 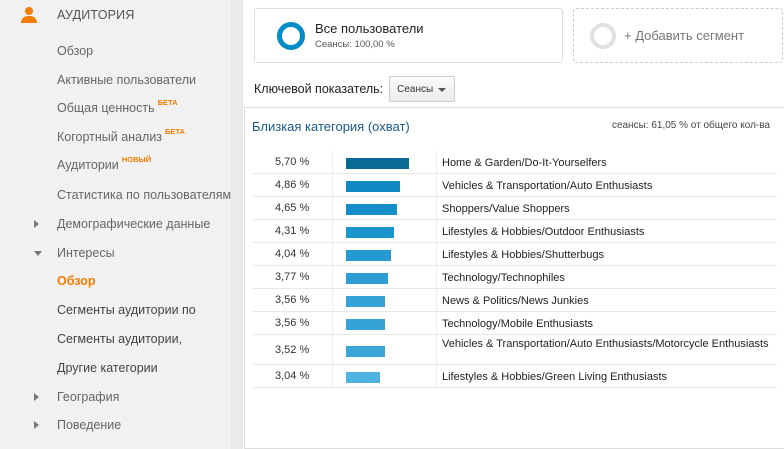 What do you see at coordinates (292, 185) in the screenshot?
I see `row-percent: 4,86 %` at bounding box center [292, 185].